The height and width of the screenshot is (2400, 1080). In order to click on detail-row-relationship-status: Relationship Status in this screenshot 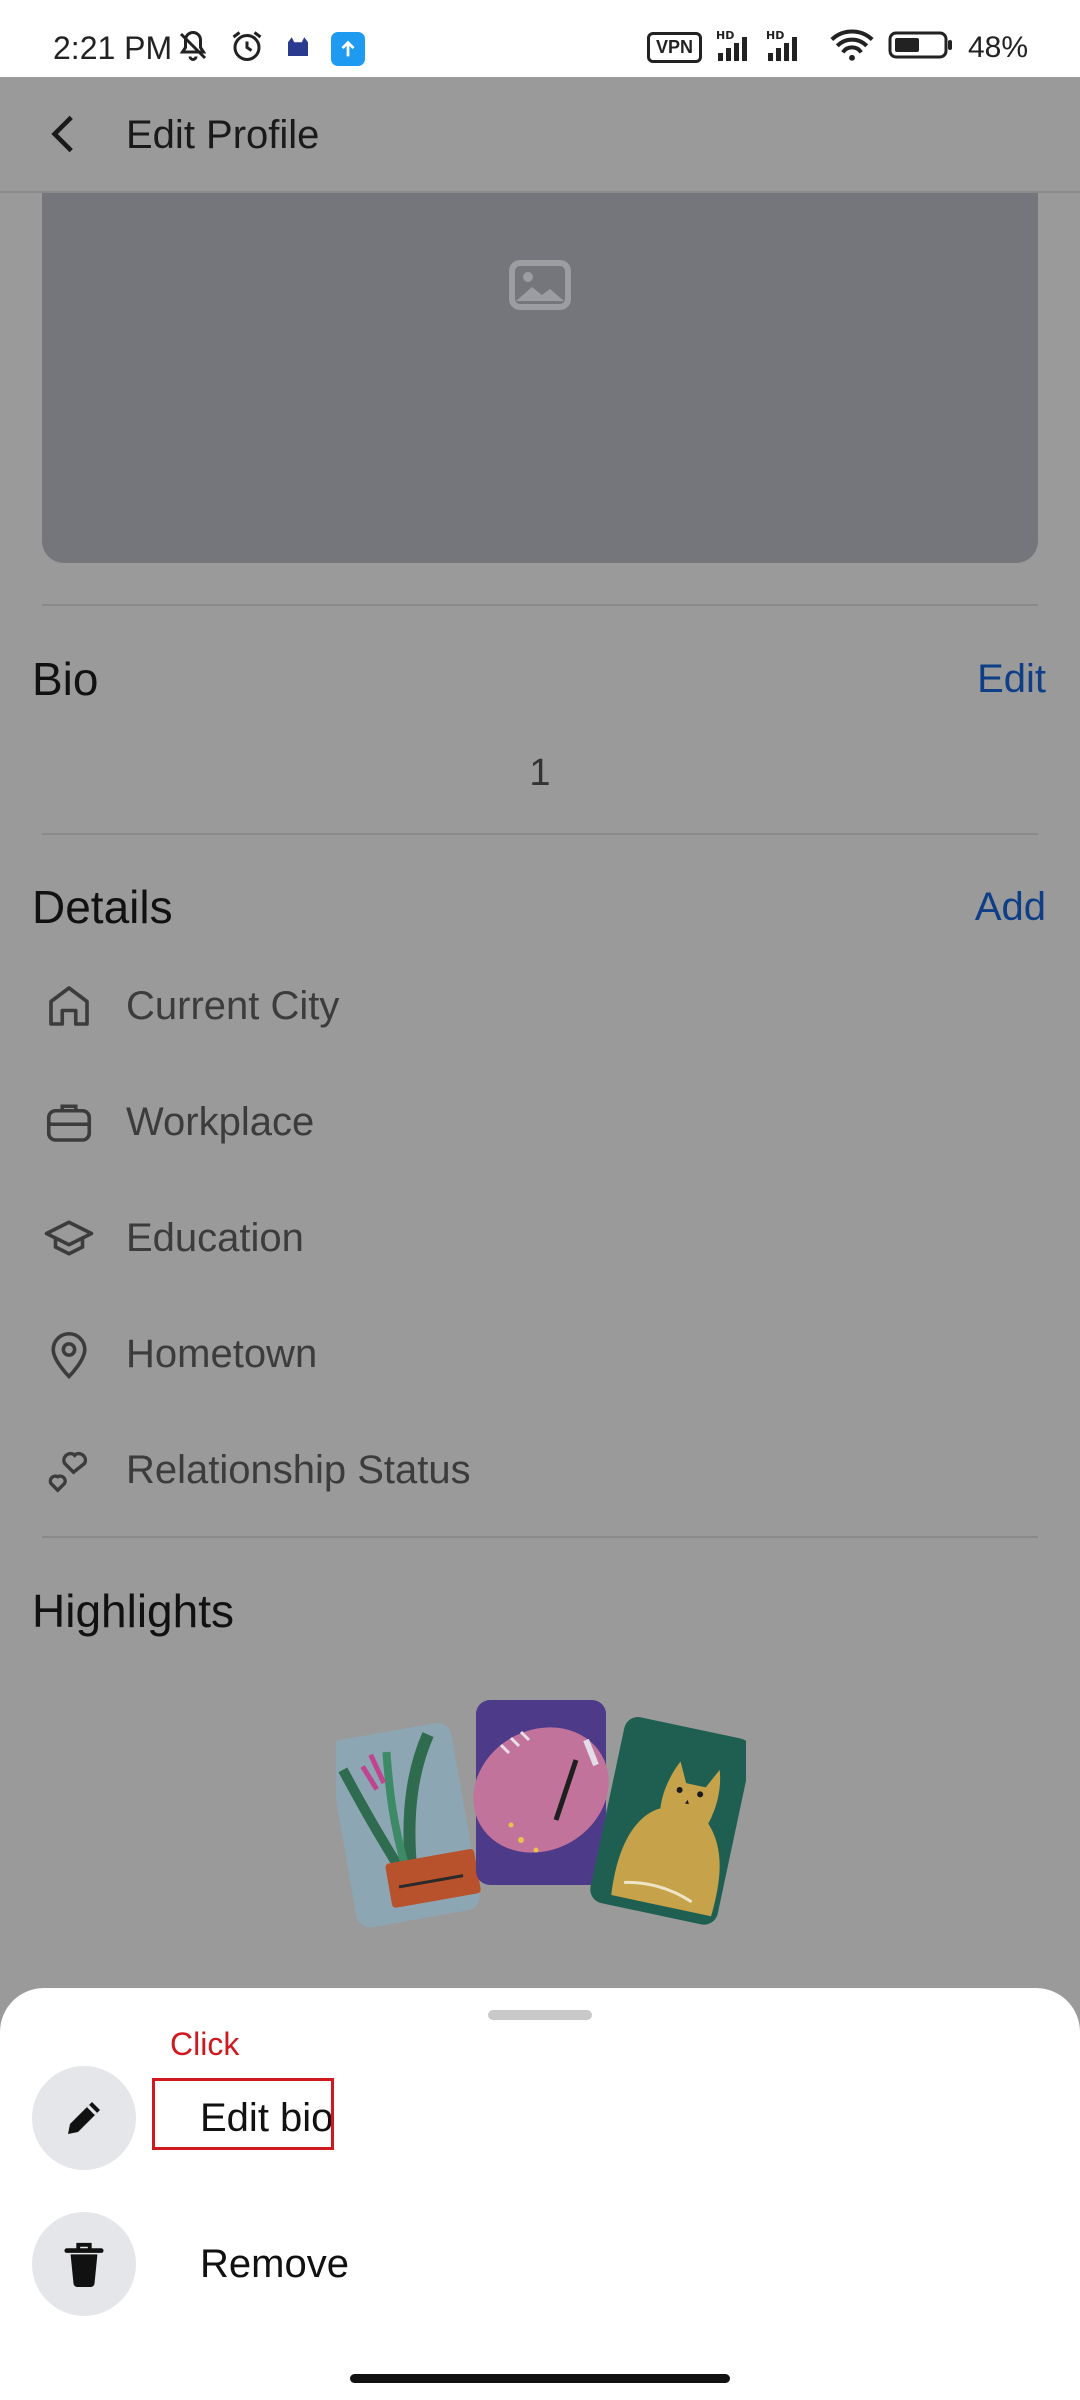, I will do `click(255, 1470)`.